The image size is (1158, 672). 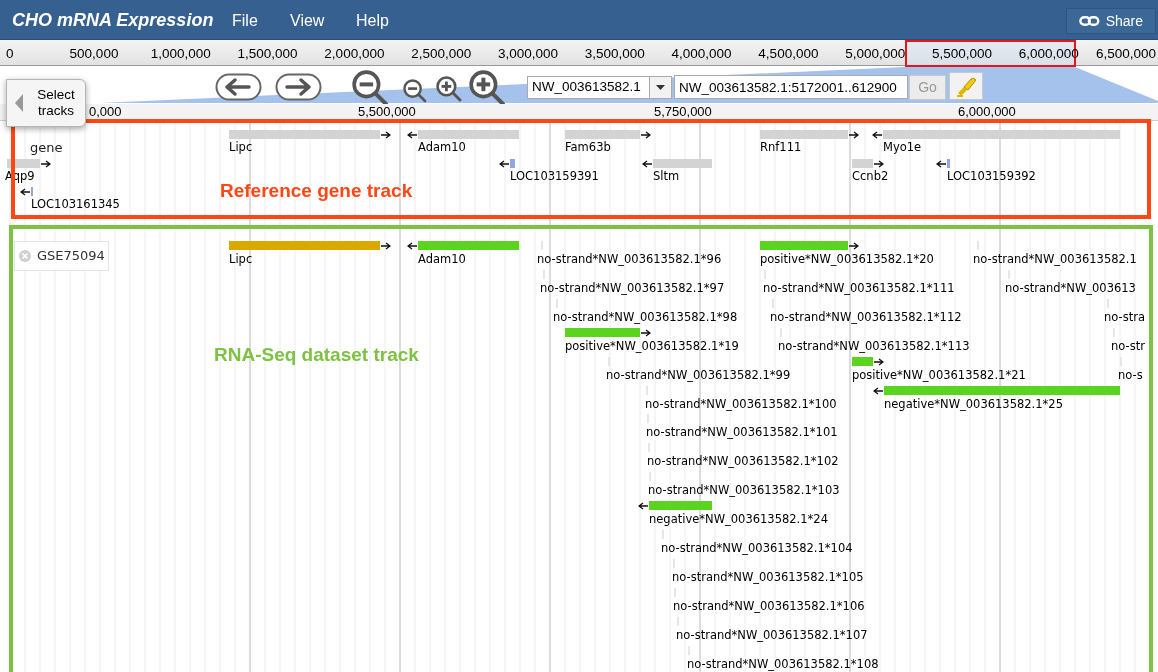 I want to click on feature-label: no-strand*NW_003613582.1*113, so click(x=874, y=346).